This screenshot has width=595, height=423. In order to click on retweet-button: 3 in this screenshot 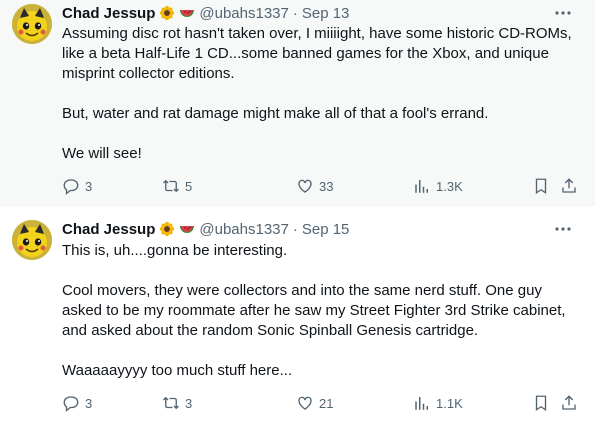, I will do `click(177, 403)`.